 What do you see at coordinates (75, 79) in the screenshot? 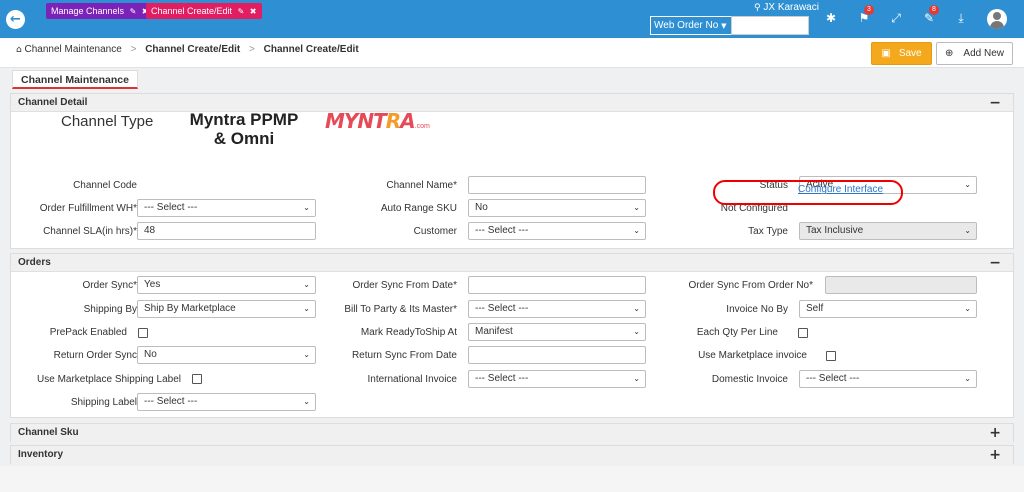
I see `tab-channel-maintenance: Channel Maintenance` at bounding box center [75, 79].